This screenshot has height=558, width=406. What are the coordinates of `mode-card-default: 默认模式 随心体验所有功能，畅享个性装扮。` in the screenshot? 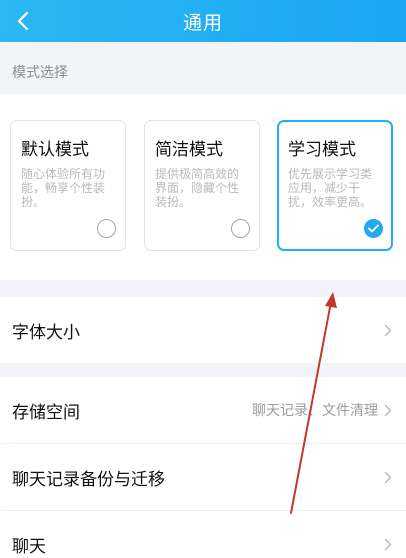 It's located at (68, 185).